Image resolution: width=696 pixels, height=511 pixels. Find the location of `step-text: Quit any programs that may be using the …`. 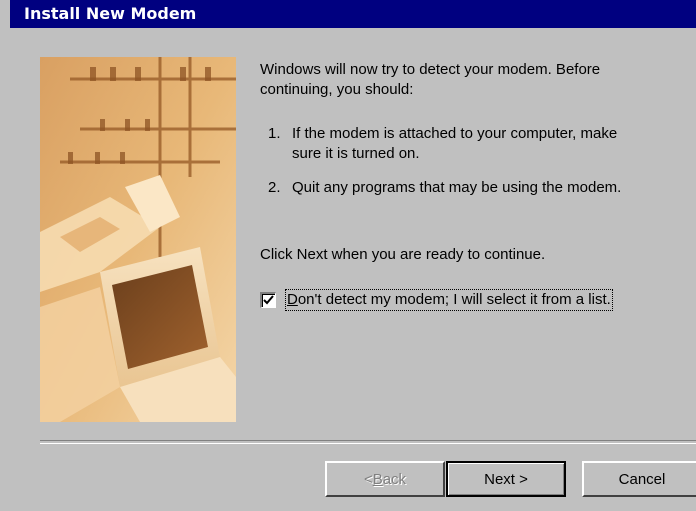

step-text: Quit any programs that may be using the … is located at coordinates (457, 187).